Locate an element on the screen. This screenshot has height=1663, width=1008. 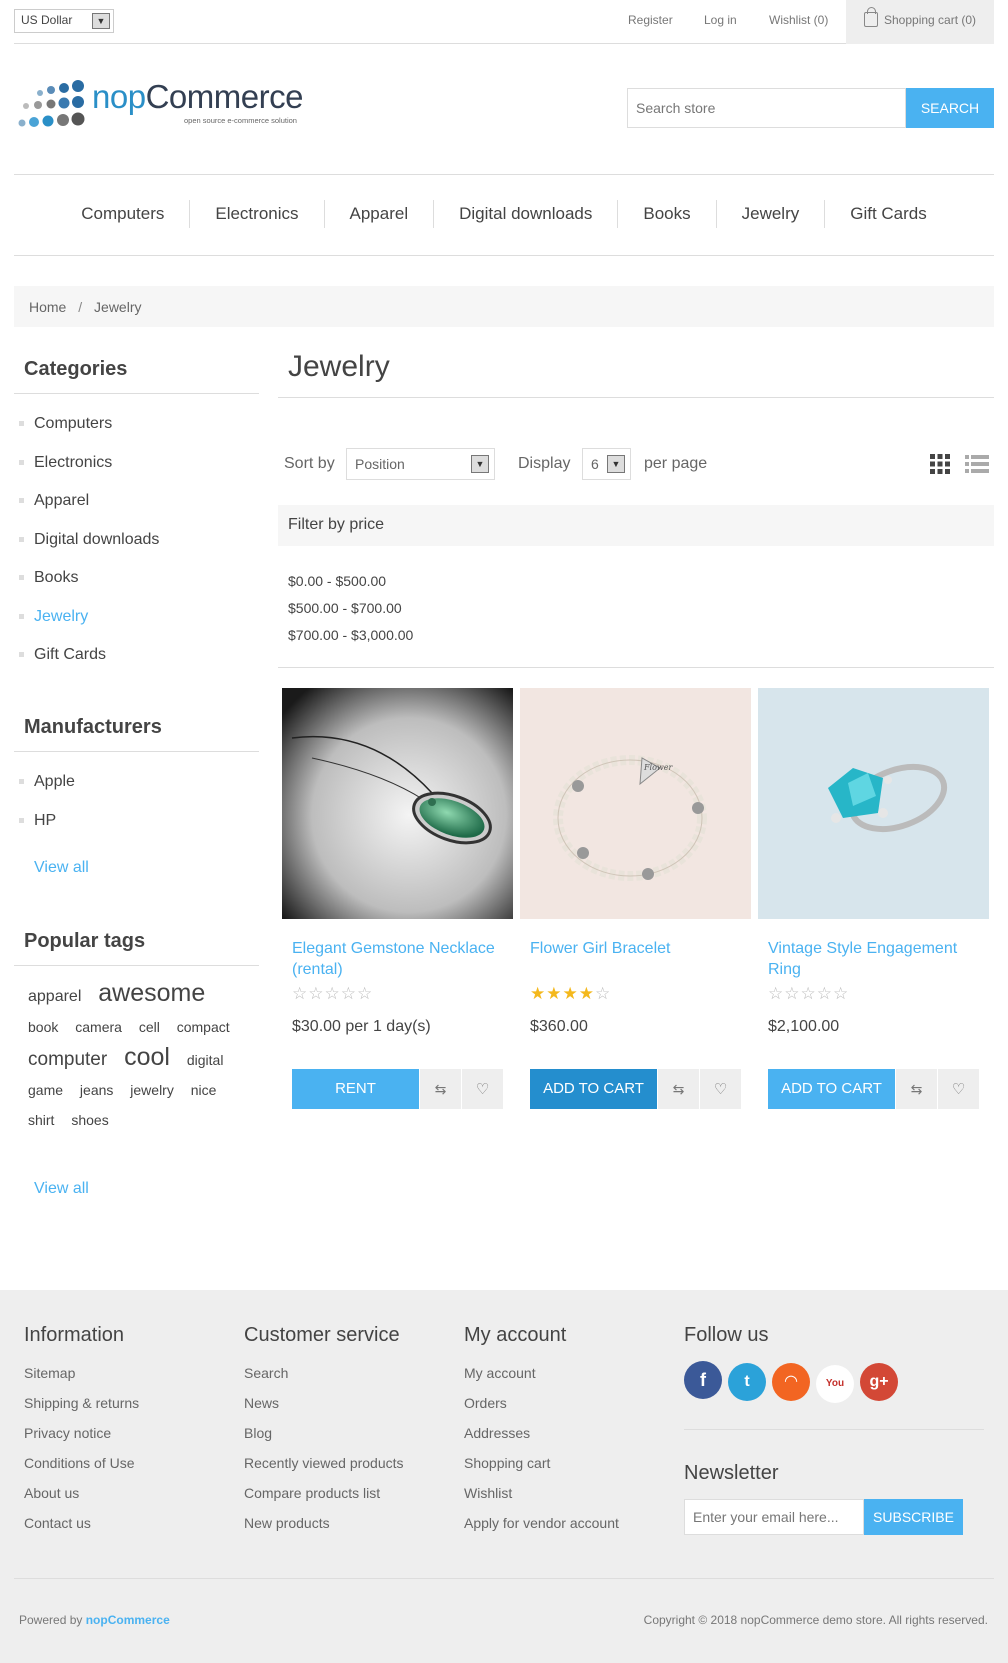
footer-link: Recently viewed products is located at coordinates (324, 1470).